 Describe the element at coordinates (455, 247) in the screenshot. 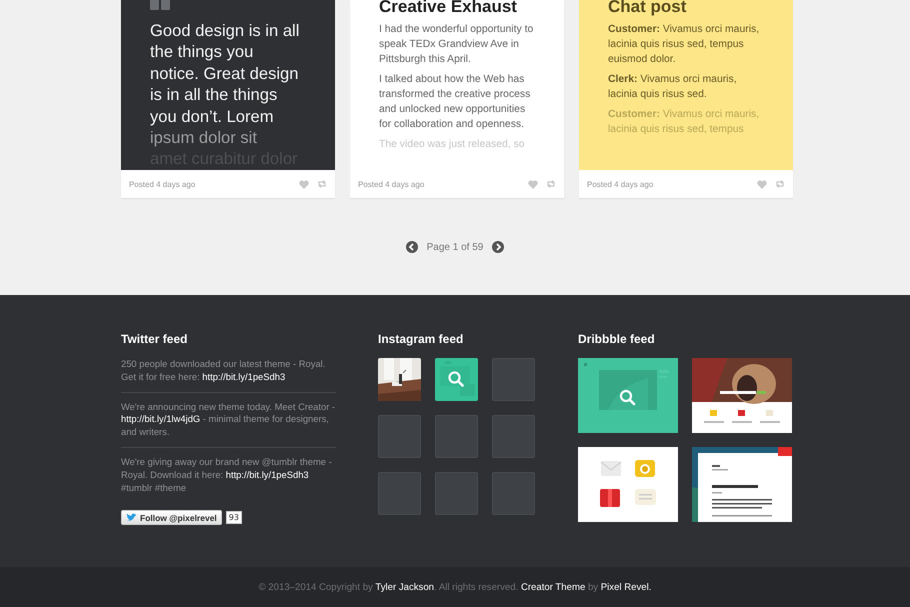

I see `page-indicator: Page 1 of 59` at that location.